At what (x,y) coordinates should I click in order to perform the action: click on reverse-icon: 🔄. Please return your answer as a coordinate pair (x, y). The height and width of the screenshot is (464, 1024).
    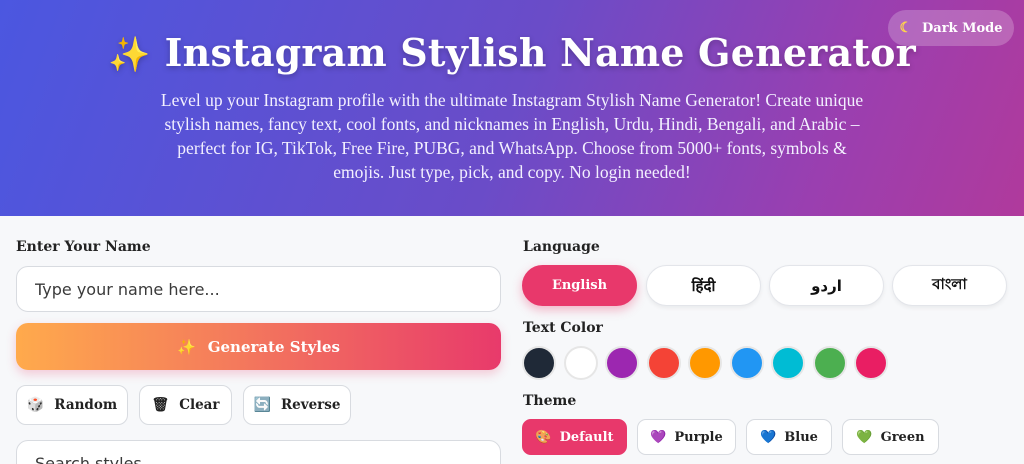
    Looking at the image, I should click on (262, 405).